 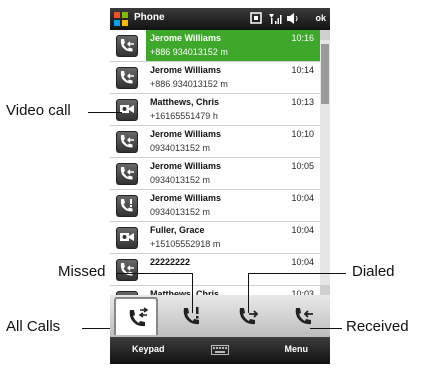 I want to click on call-details: Matthews, Chris+16165551479 h10:03, so click(x=233, y=290).